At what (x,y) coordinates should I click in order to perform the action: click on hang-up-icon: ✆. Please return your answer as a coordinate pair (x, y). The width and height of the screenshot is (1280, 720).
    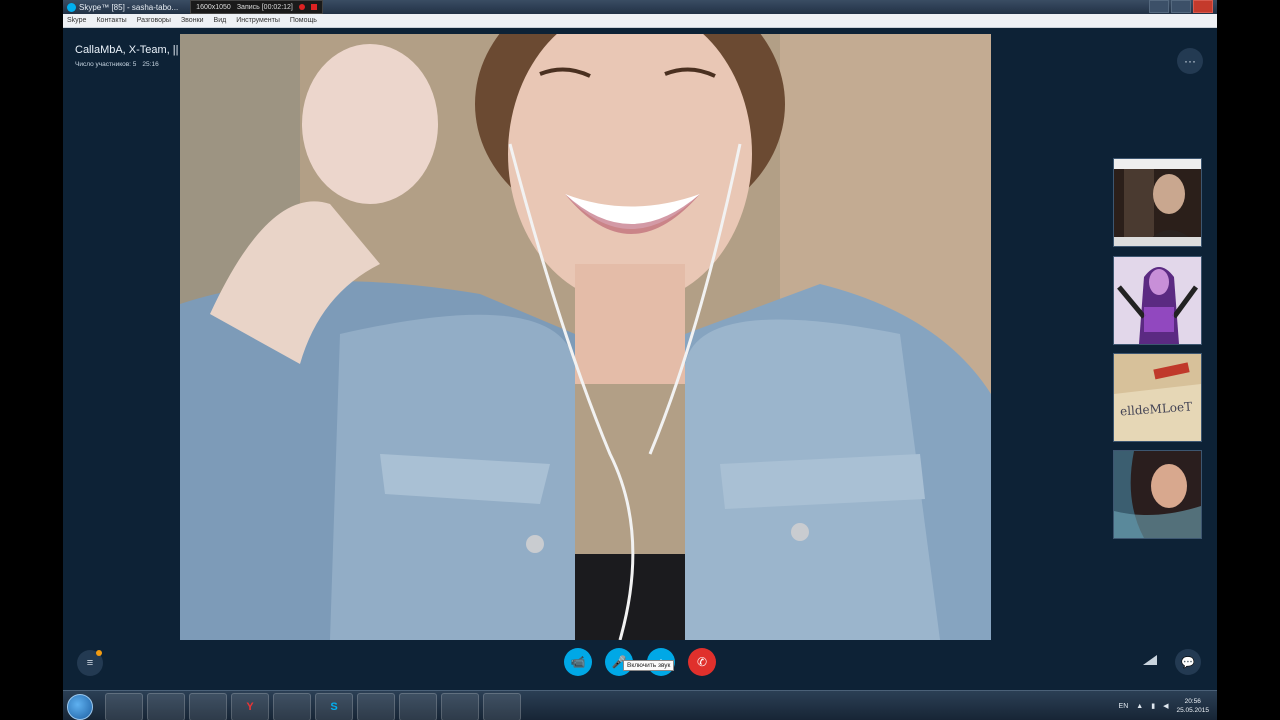
    Looking at the image, I should click on (702, 662).